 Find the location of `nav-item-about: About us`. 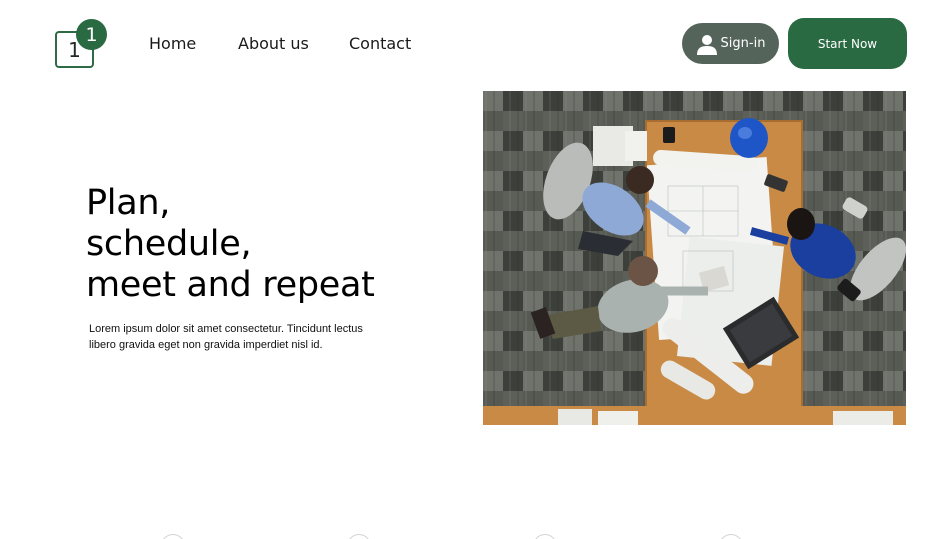

nav-item-about: About us is located at coordinates (273, 43).